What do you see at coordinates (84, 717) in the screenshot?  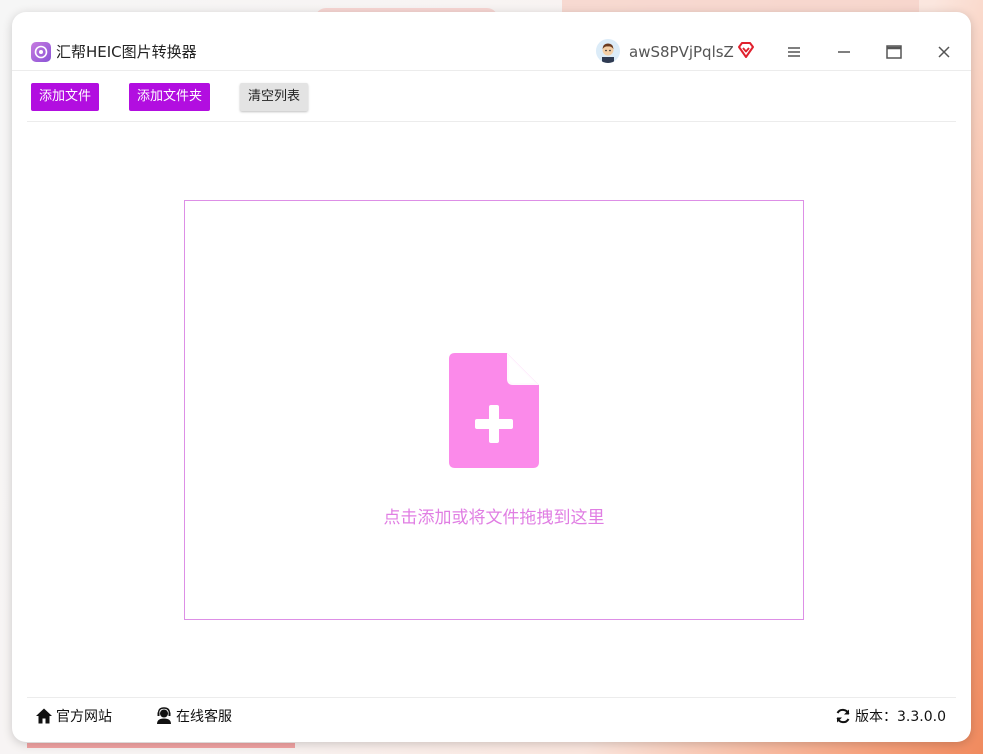 I see `official-website-label: 官方网站` at bounding box center [84, 717].